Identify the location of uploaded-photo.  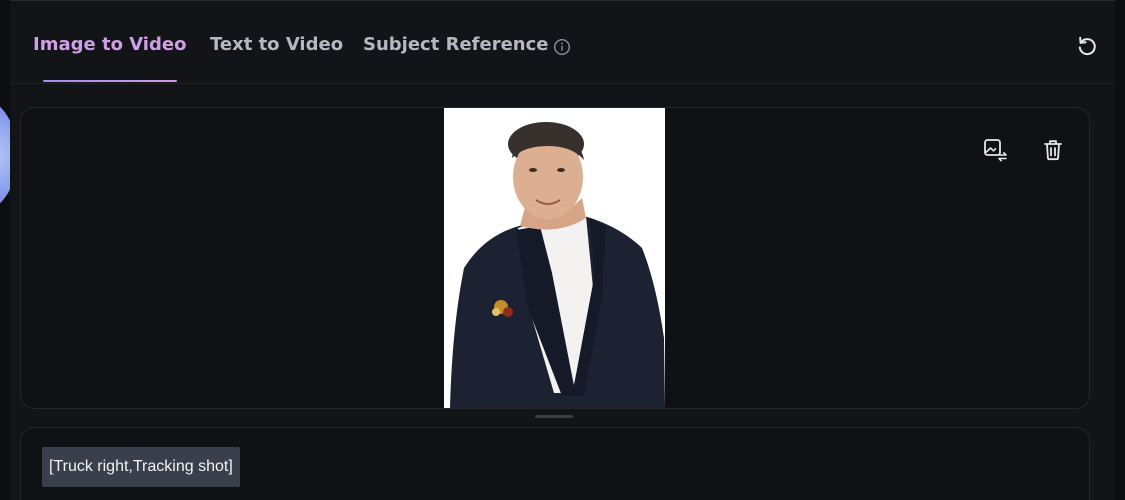
(554, 258).